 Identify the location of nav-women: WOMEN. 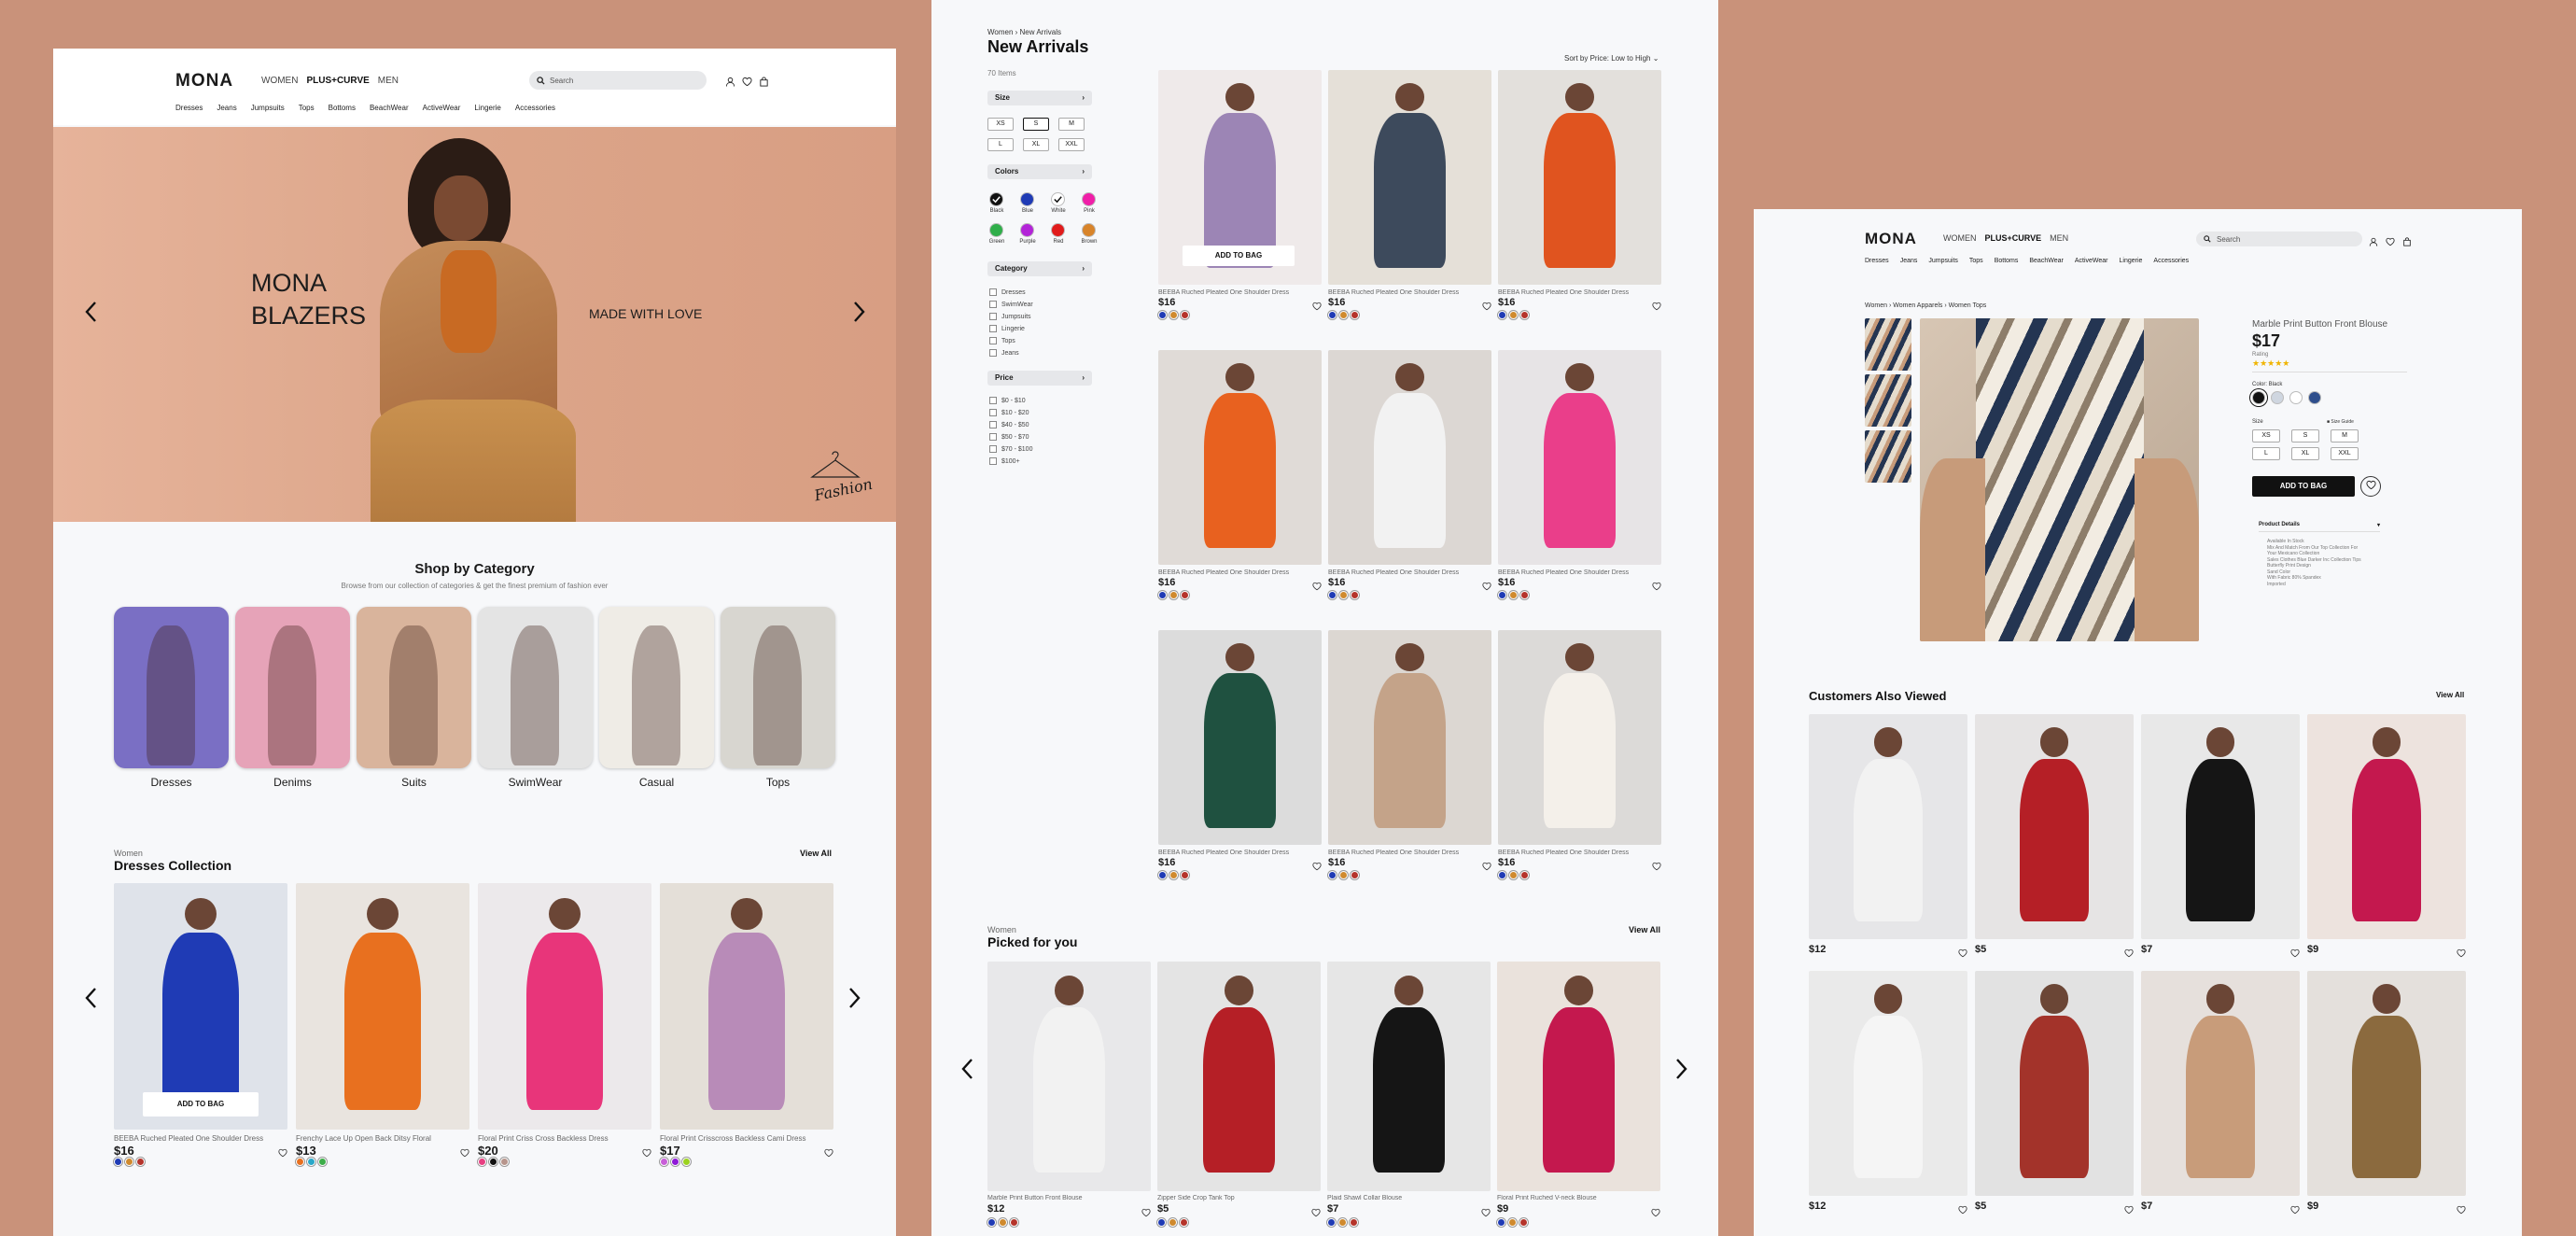
(1960, 238).